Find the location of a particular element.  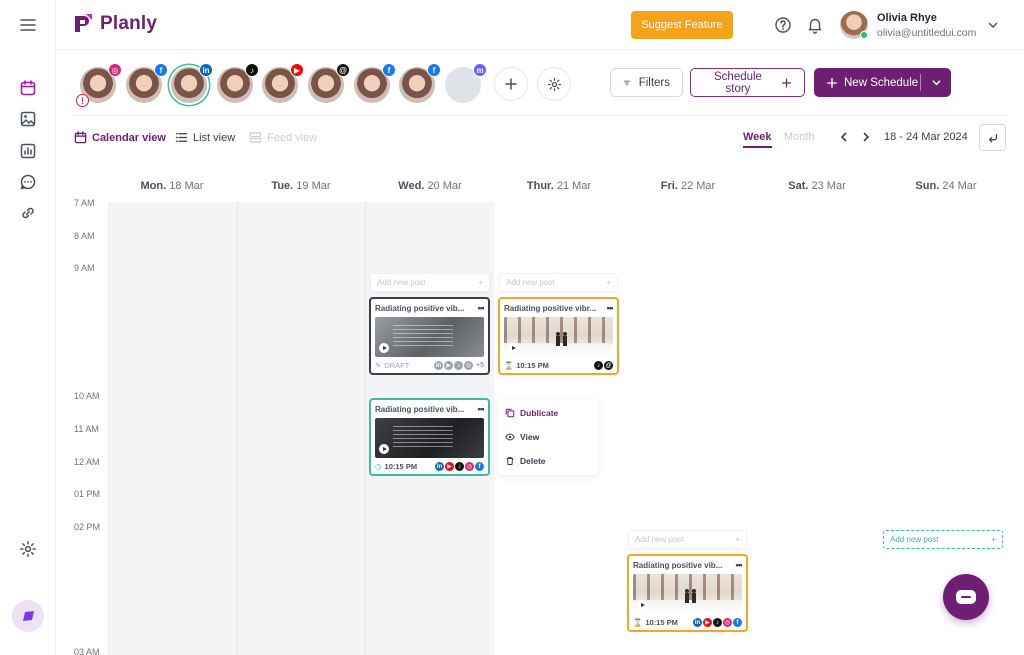

day-date: 24 Mar is located at coordinates (959, 186).